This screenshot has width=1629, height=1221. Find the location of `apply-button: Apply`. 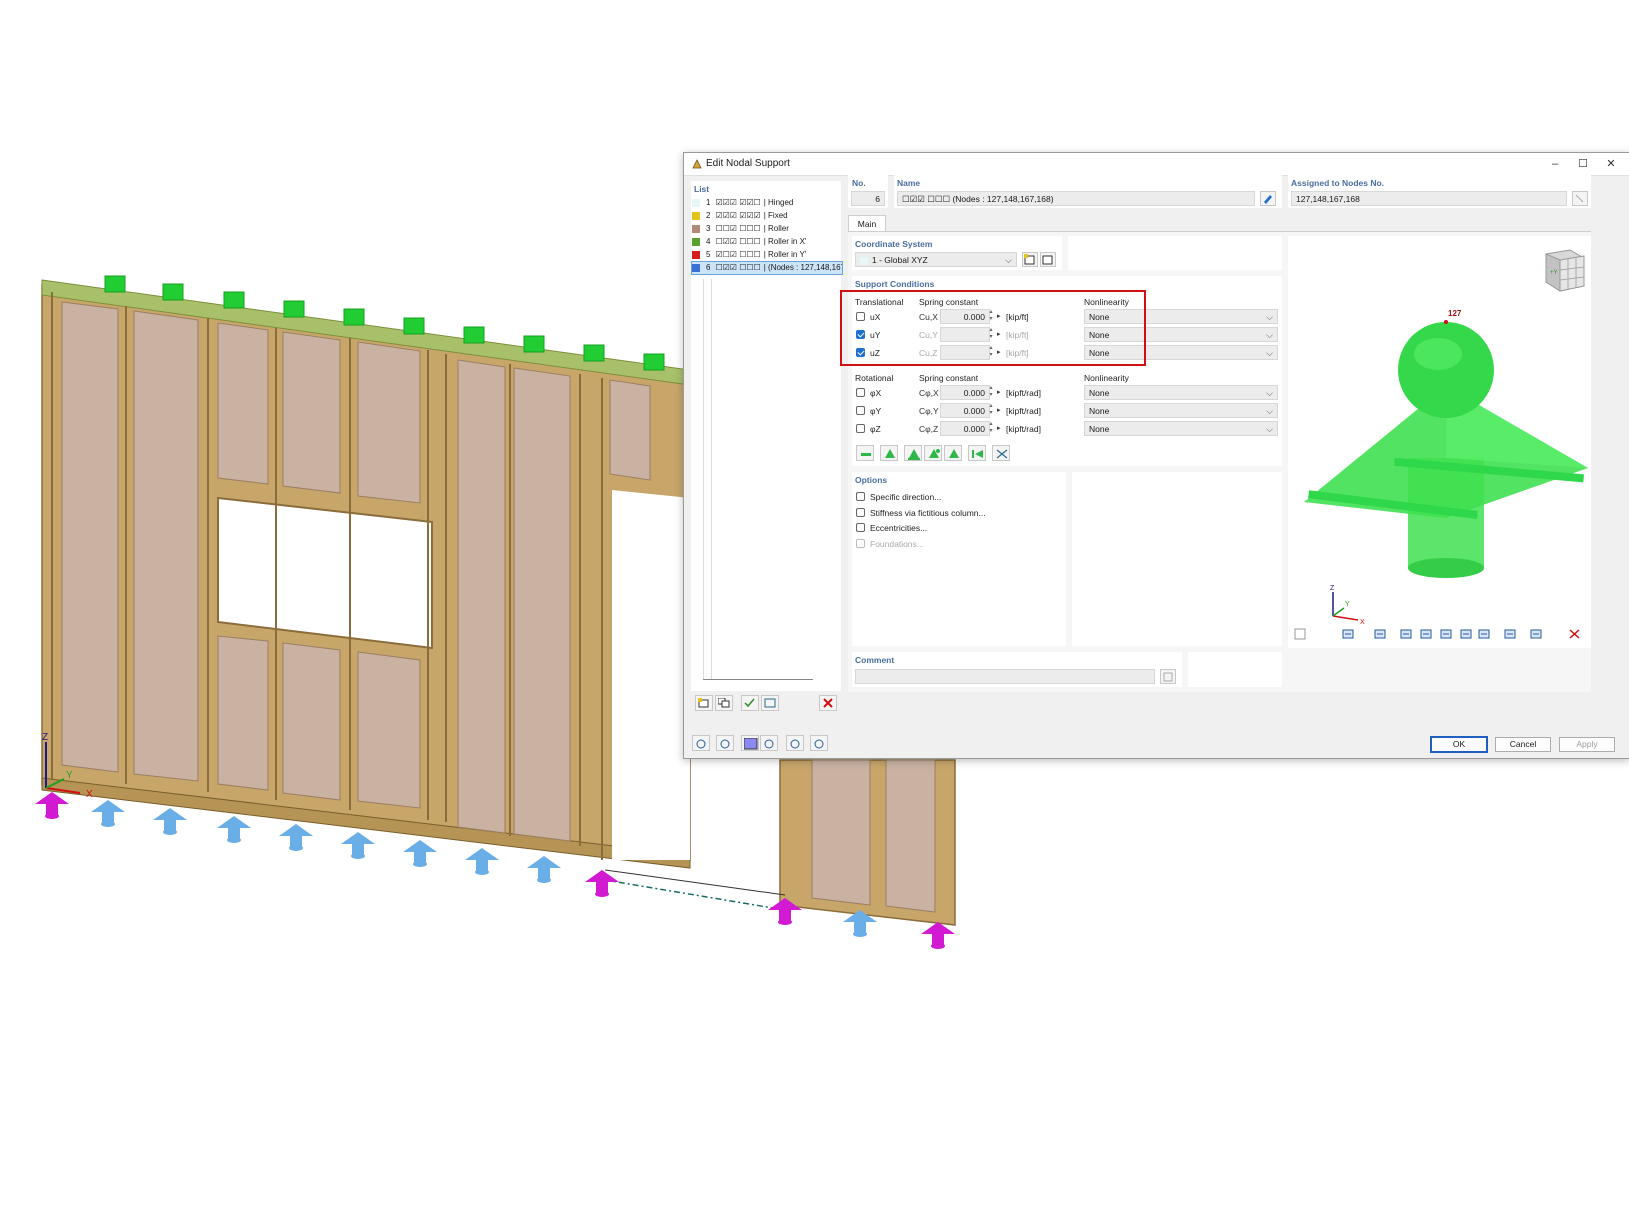

apply-button: Apply is located at coordinates (1587, 744).